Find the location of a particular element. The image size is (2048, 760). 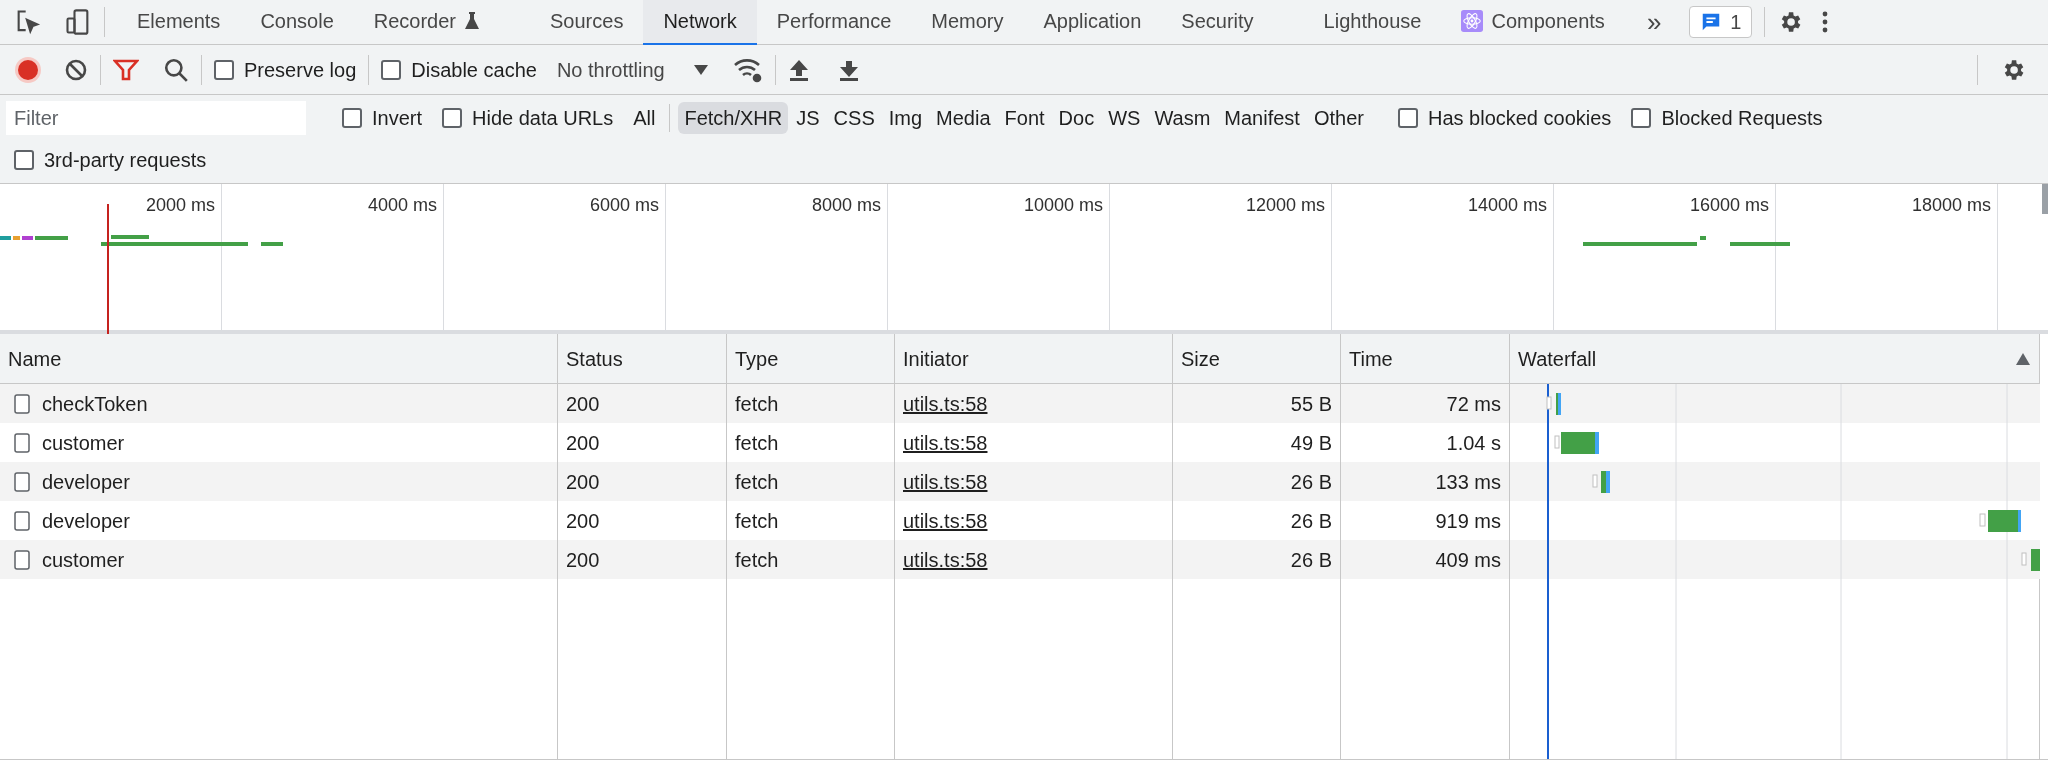

timeline-tick-label: 16000 ms is located at coordinates (1729, 205).